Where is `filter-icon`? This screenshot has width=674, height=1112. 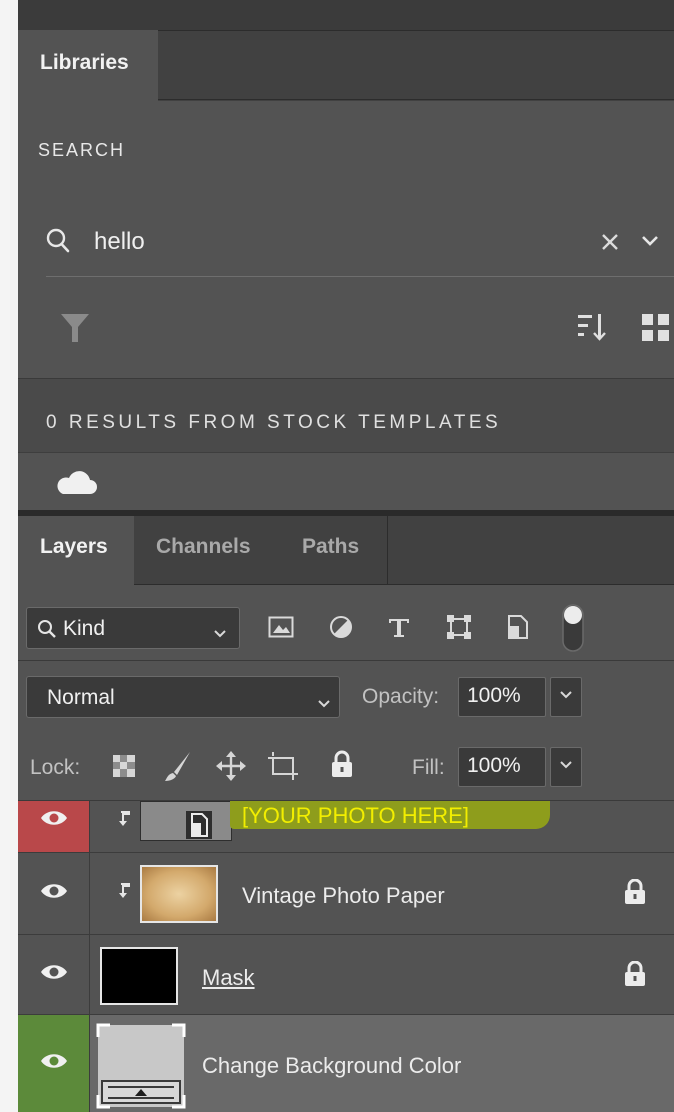
filter-icon is located at coordinates (75, 330).